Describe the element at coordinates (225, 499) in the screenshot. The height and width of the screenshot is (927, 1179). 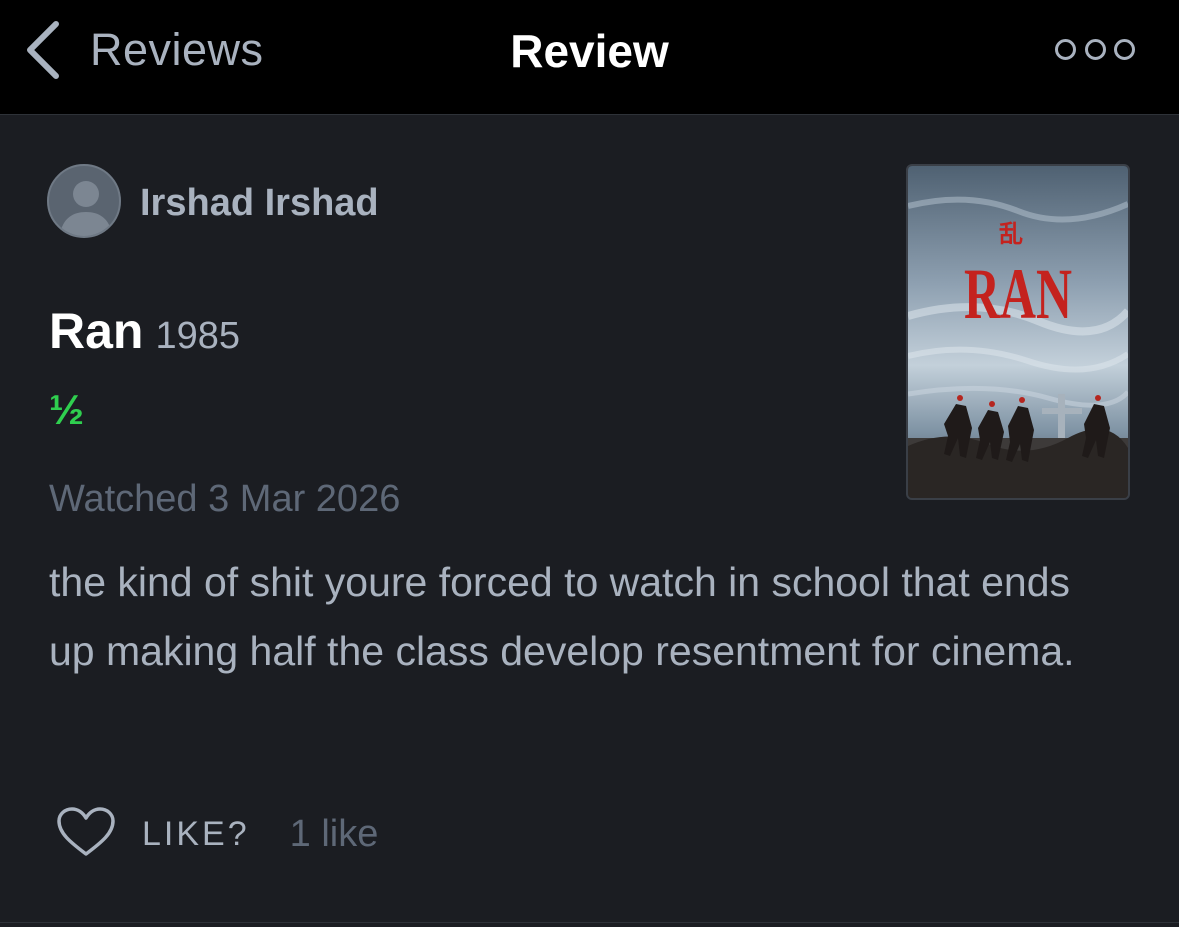
I see `watched-date: Watched 3 Mar 2026` at that location.